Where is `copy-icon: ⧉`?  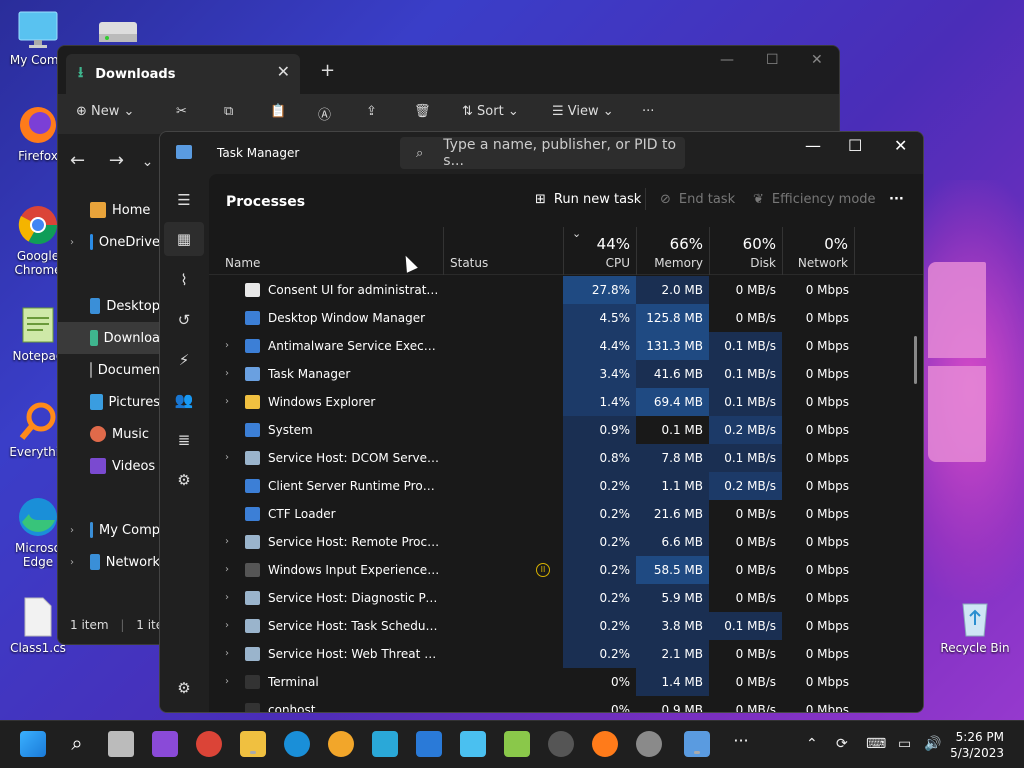 copy-icon: ⧉ is located at coordinates (228, 111).